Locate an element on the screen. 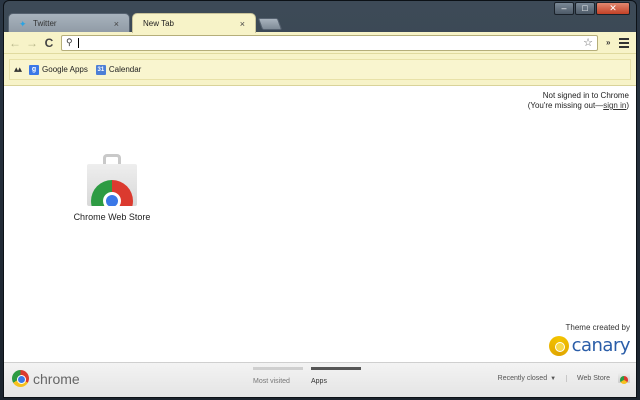 The width and height of the screenshot is (640, 400). tab-strip: ✦ Twitter × New Tab × is located at coordinates (288, 23).